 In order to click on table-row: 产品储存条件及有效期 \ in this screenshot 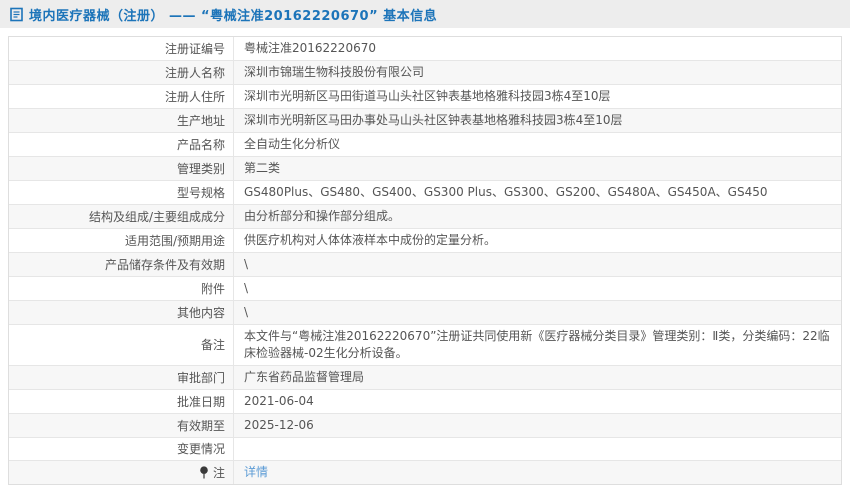, I will do `click(425, 264)`.